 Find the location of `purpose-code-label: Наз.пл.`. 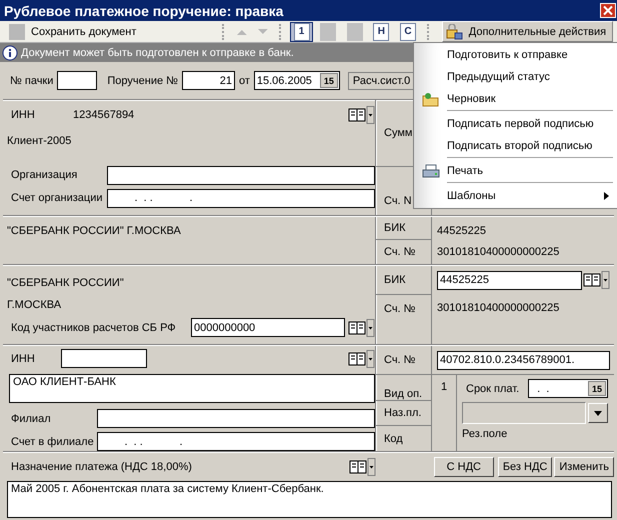

purpose-code-label: Наз.пл. is located at coordinates (403, 413).